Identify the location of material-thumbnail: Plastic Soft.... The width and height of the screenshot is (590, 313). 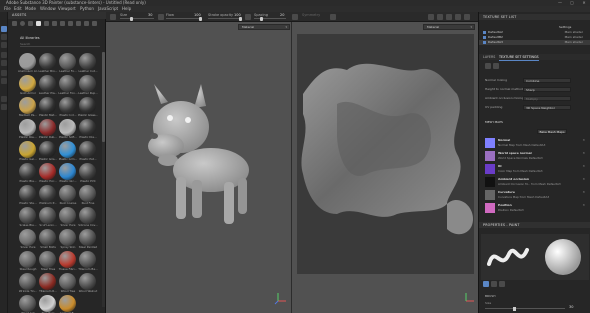
(67, 129).